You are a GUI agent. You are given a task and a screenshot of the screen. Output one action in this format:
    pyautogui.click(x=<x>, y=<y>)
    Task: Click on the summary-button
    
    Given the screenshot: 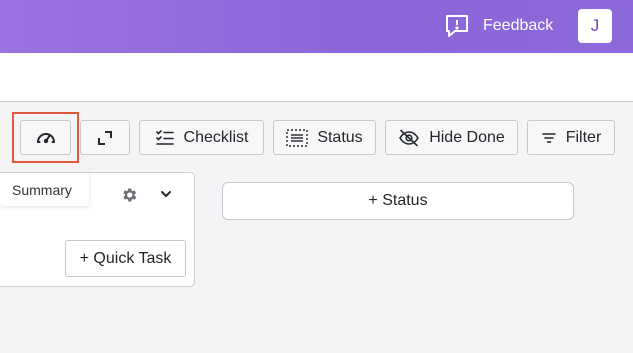 What is the action you would take?
    pyautogui.click(x=45, y=137)
    